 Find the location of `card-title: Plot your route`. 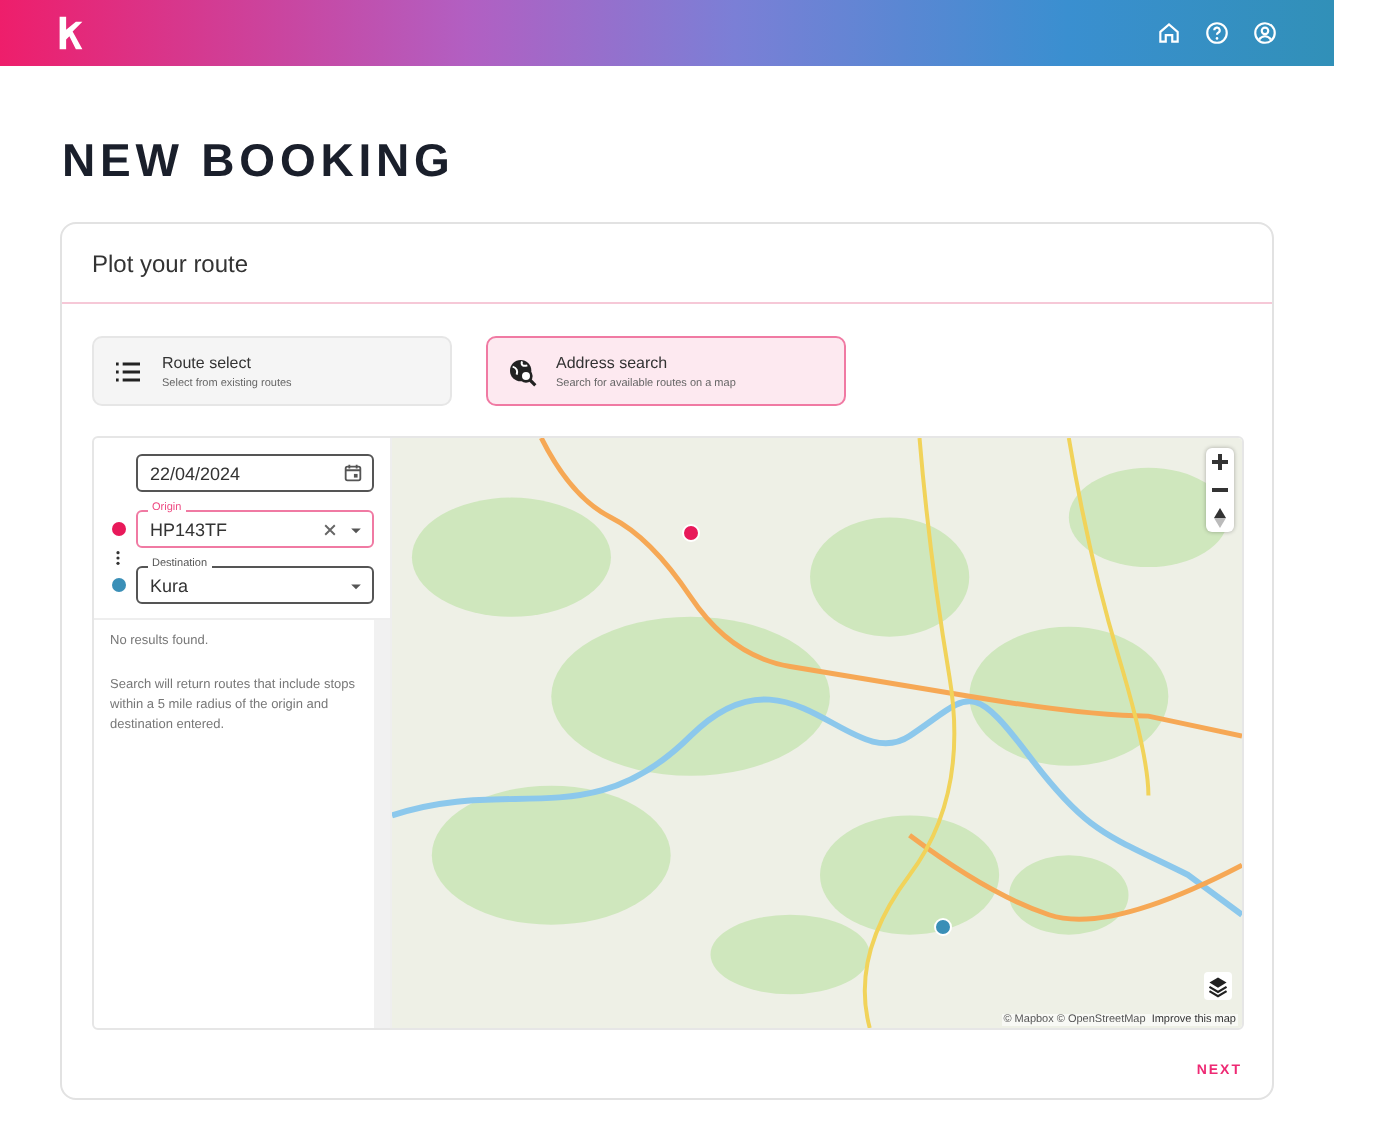

card-title: Plot your route is located at coordinates (170, 263).